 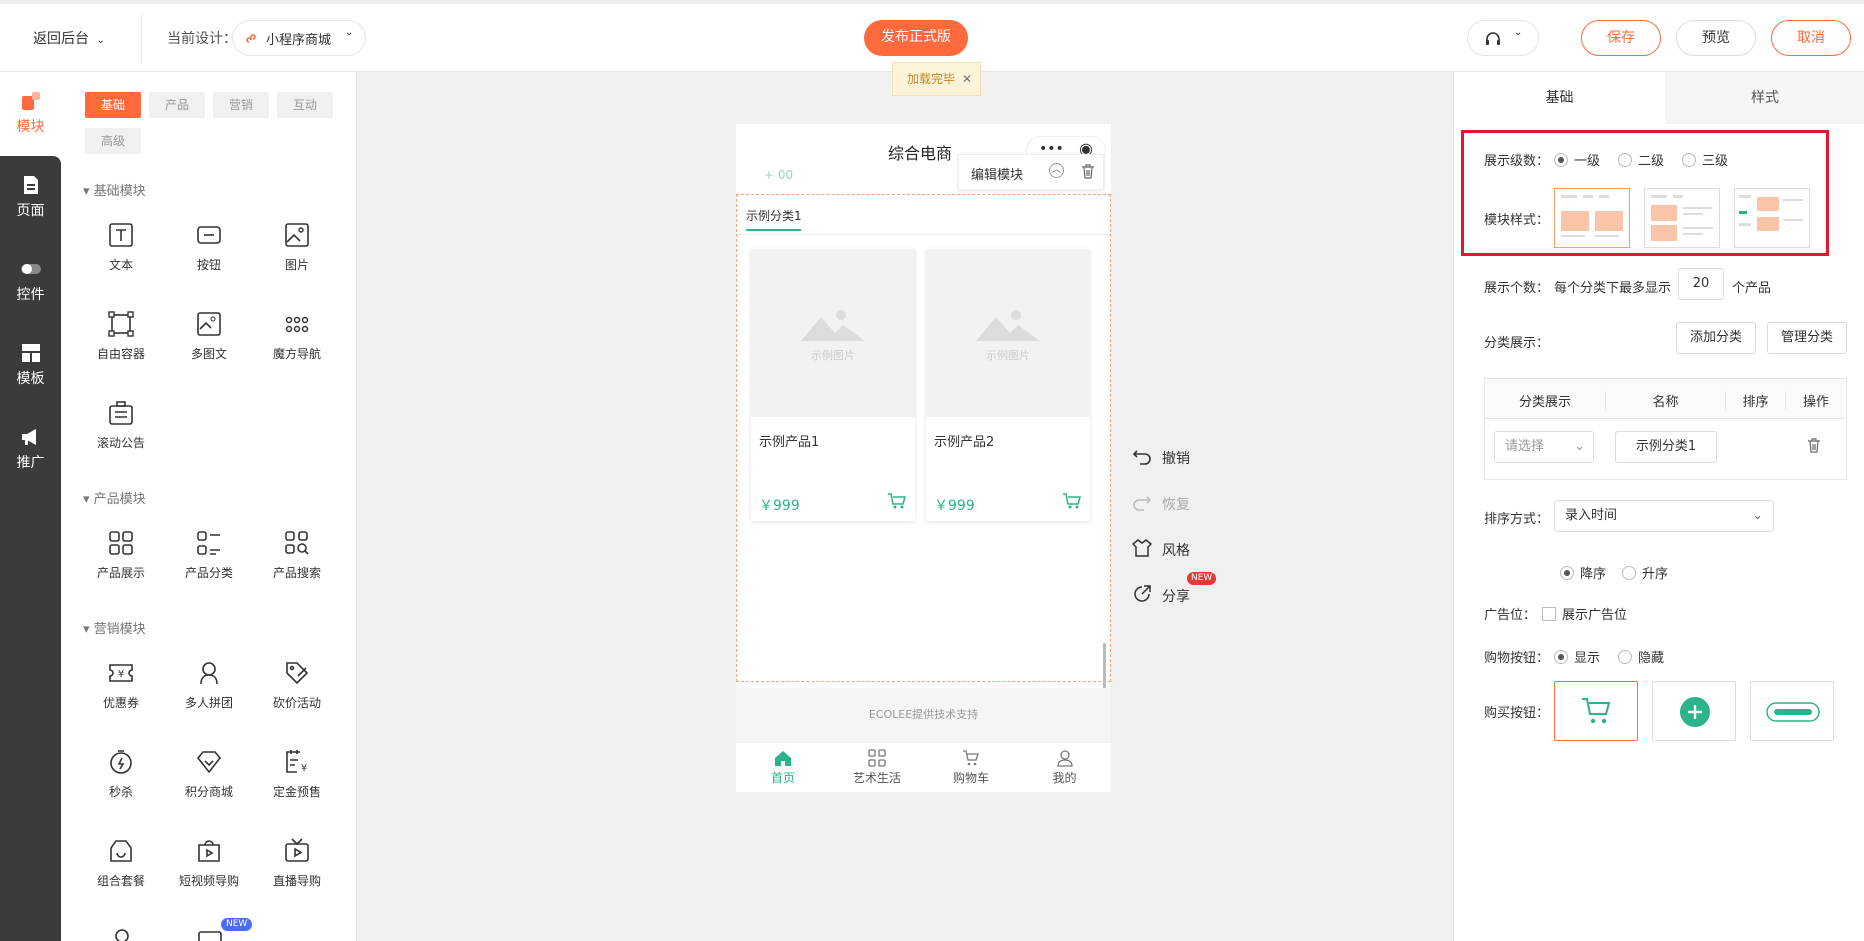 What do you see at coordinates (30, 449) in the screenshot?
I see `nav-item-promotion: 推广` at bounding box center [30, 449].